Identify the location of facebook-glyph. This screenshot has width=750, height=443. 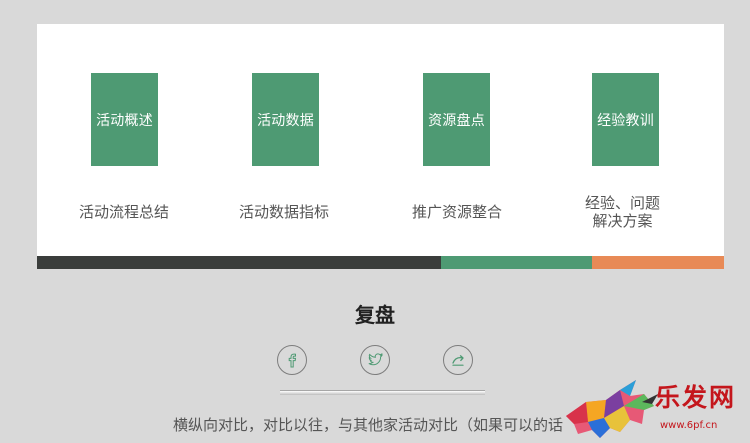
(292, 360).